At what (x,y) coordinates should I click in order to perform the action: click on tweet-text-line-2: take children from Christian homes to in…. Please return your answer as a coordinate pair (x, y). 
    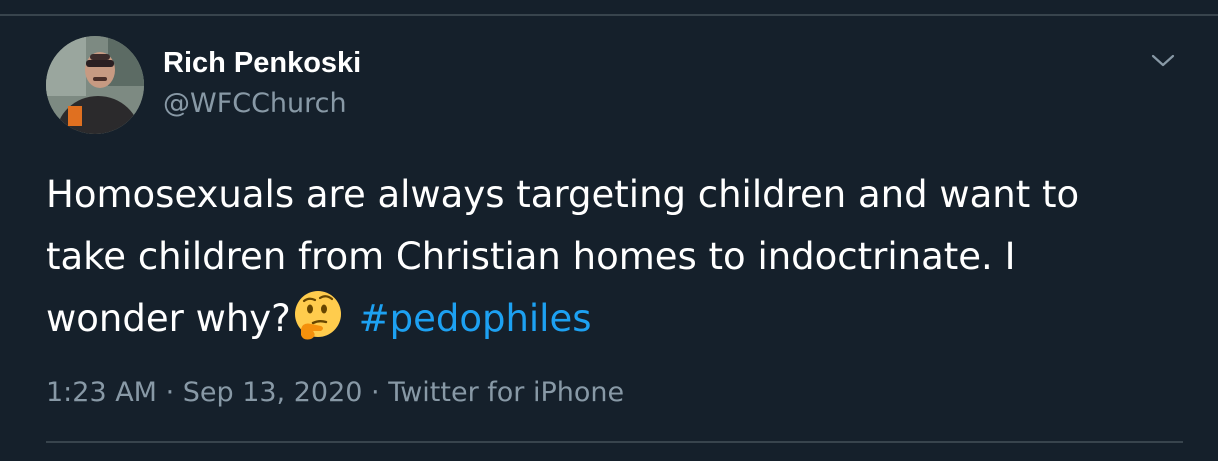
    Looking at the image, I should click on (531, 256).